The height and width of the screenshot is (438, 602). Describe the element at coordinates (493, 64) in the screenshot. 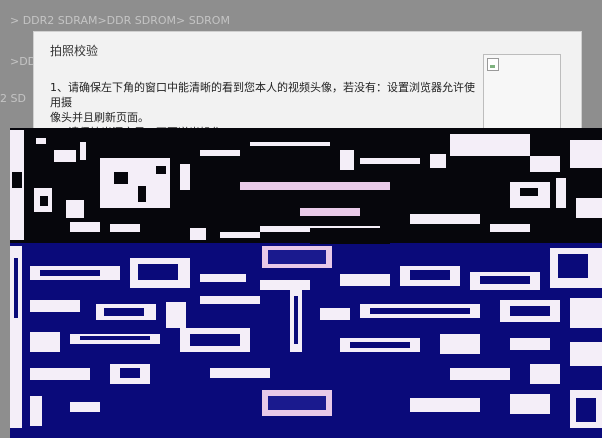

I see `broken-image-icon` at that location.